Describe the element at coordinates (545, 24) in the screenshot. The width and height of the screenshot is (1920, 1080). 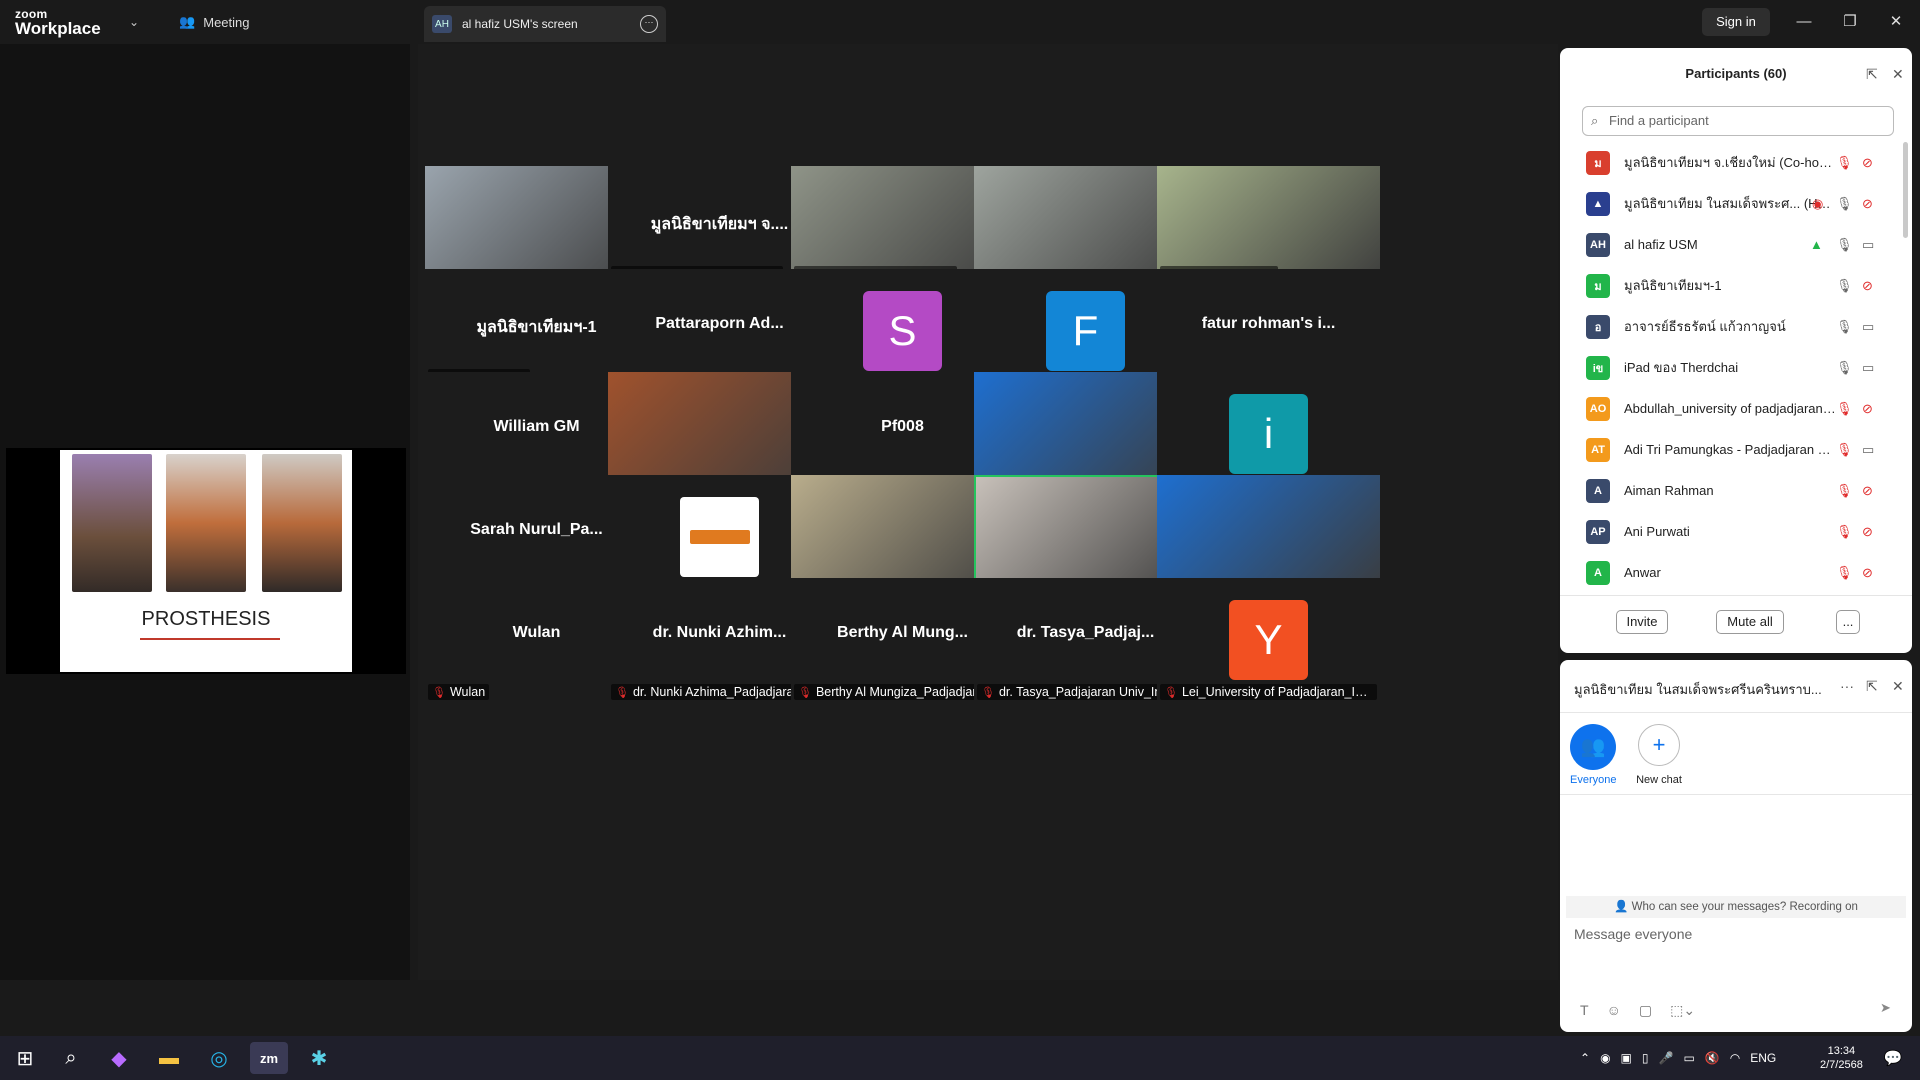
I see `screen-share-tab: AH al hafiz USM's screen ···` at that location.